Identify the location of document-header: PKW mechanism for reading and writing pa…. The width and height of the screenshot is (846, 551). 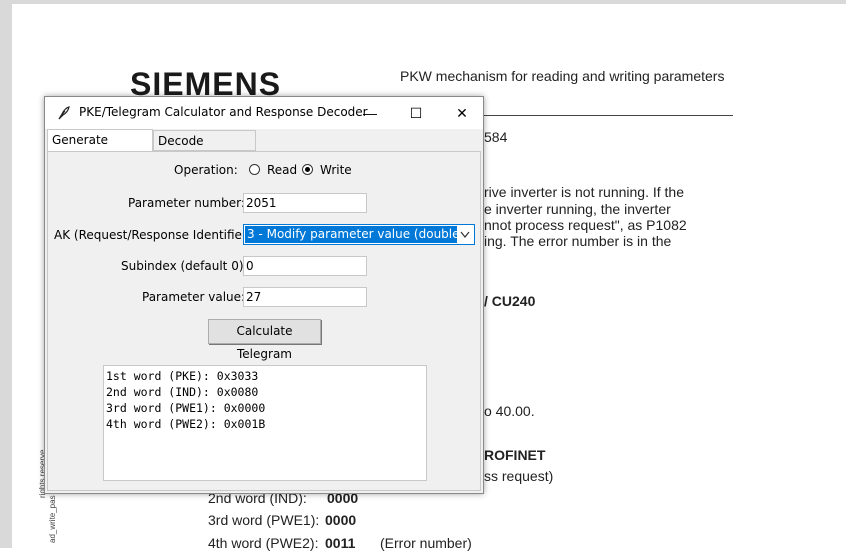
(562, 76).